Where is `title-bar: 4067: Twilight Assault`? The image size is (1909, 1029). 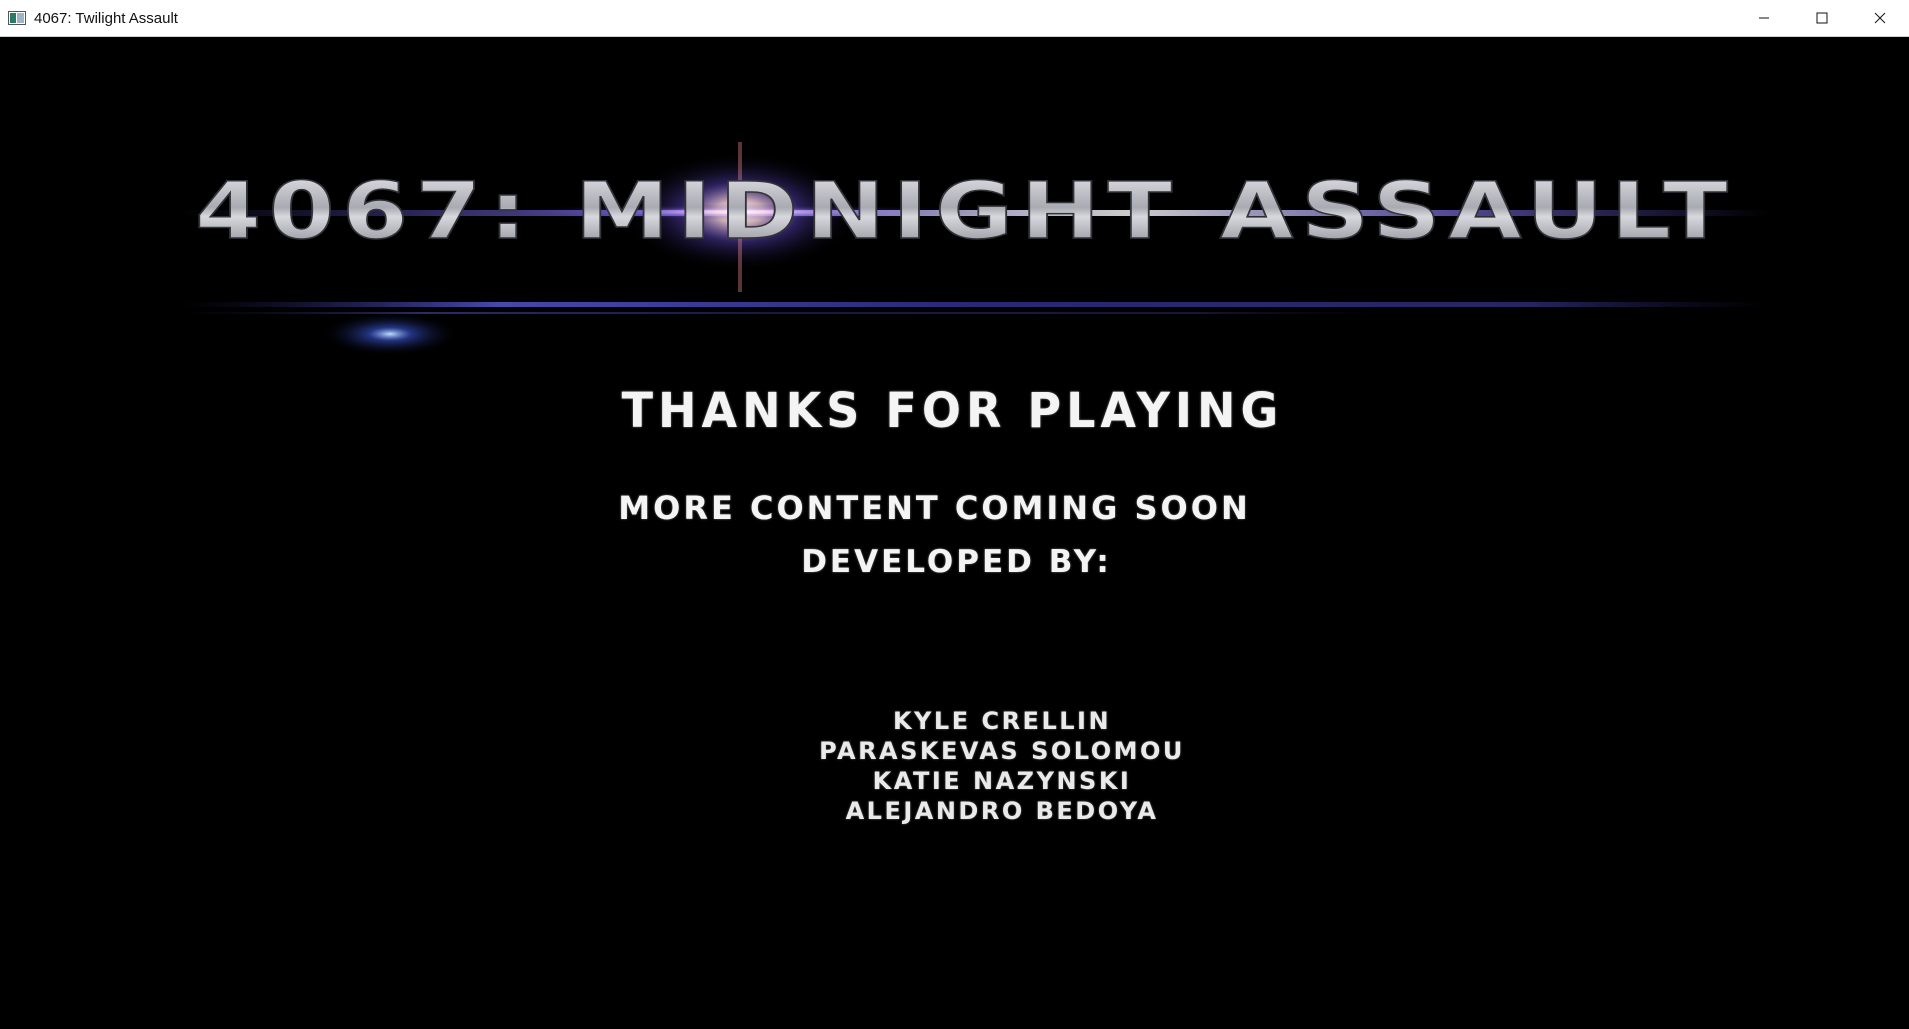 title-bar: 4067: Twilight Assault is located at coordinates (954, 18).